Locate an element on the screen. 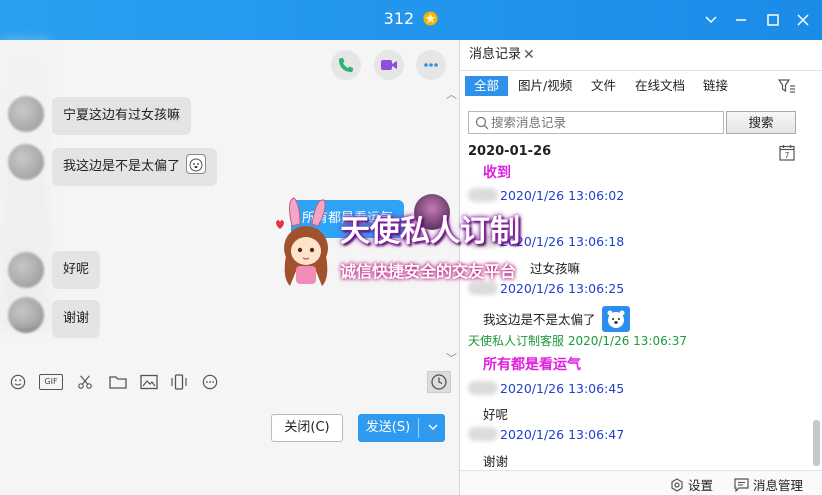 The height and width of the screenshot is (495, 822). star-badge-icon is located at coordinates (430, 18).